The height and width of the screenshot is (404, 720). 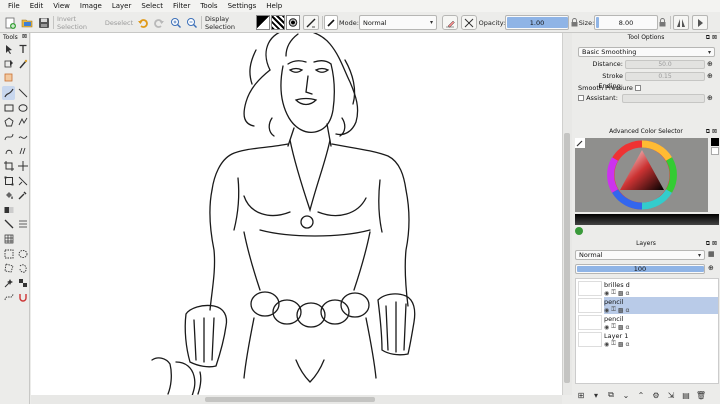 What do you see at coordinates (22, 195) in the screenshot?
I see `color-picker-icon` at bounding box center [22, 195].